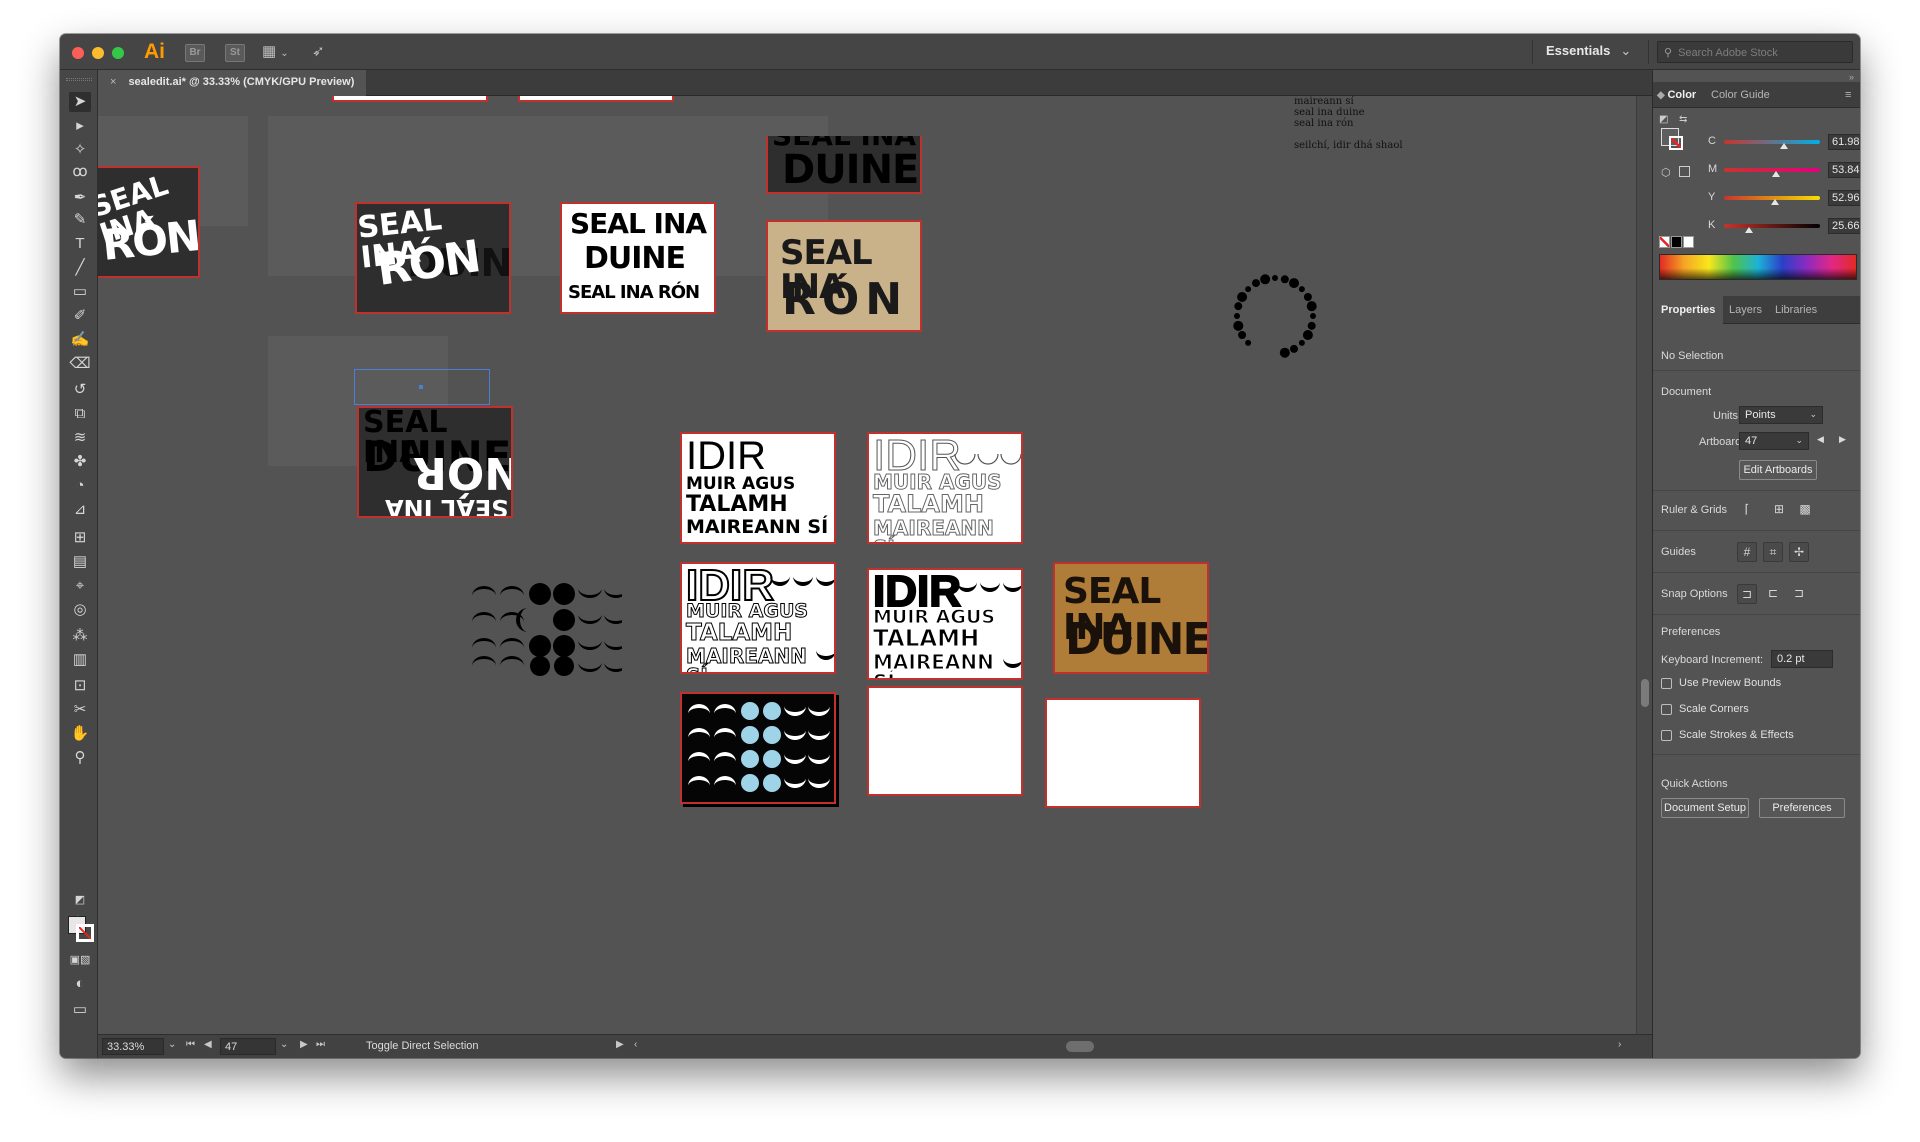 The width and height of the screenshot is (1920, 1142). Describe the element at coordinates (1783, 146) in the screenshot. I see `cyan-slider-knob` at that location.